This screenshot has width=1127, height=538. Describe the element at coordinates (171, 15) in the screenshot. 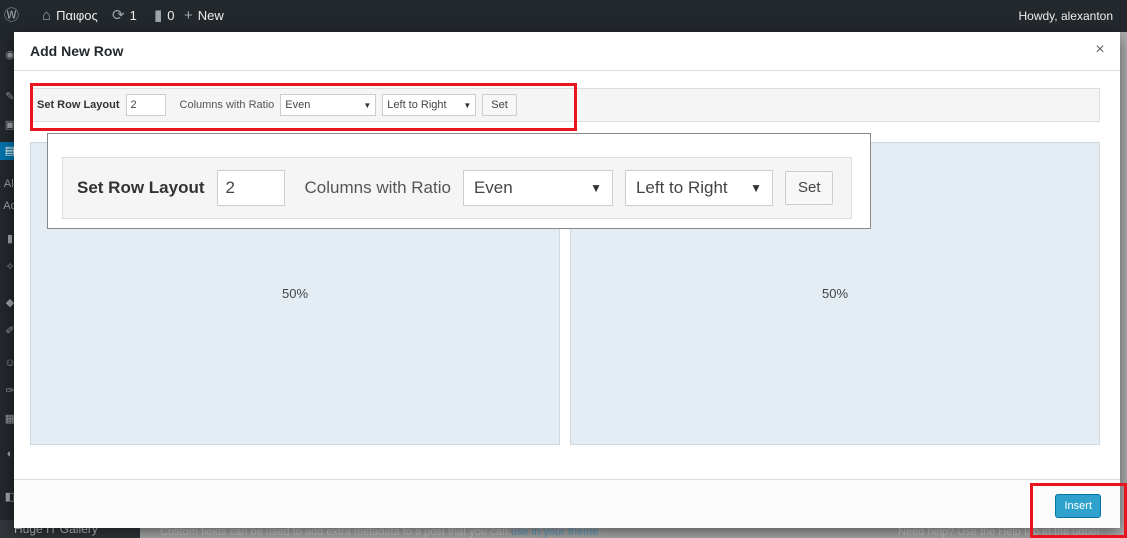

I see `comments-count: 0` at that location.